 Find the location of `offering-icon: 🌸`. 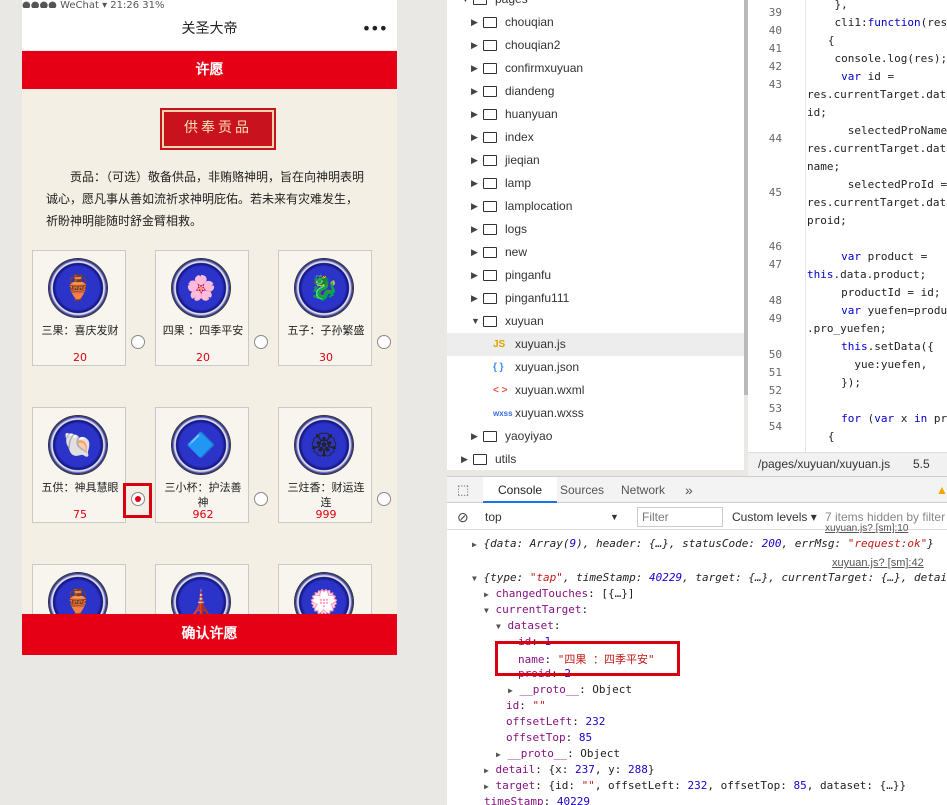

offering-icon: 🌸 is located at coordinates (201, 288).